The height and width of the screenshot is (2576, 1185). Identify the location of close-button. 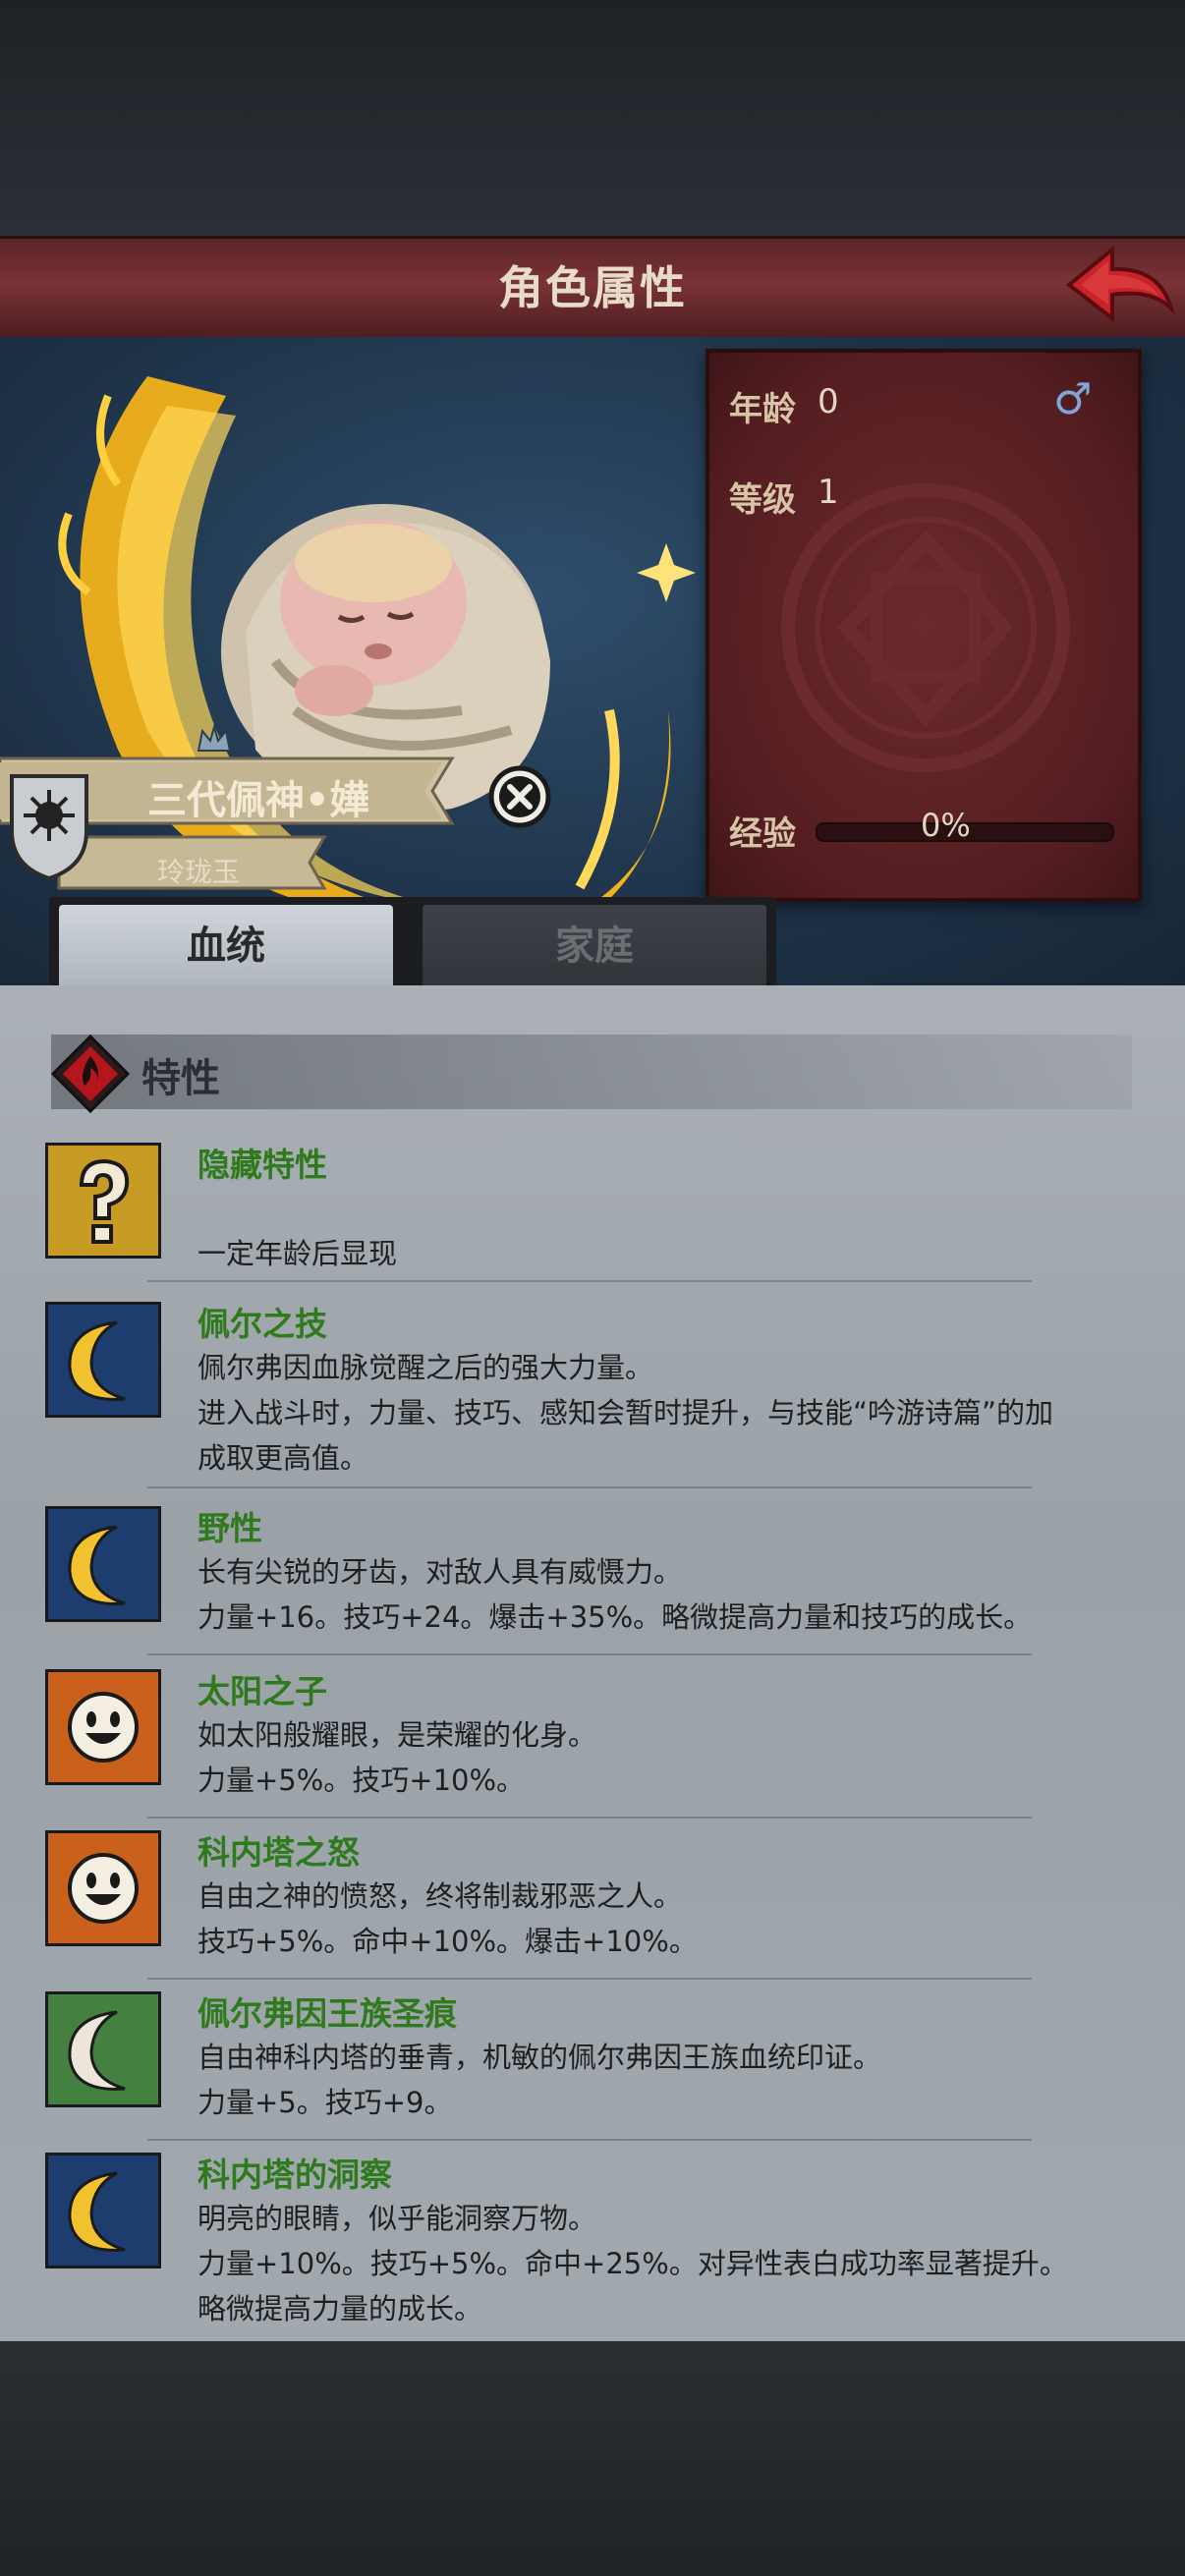
(519, 796).